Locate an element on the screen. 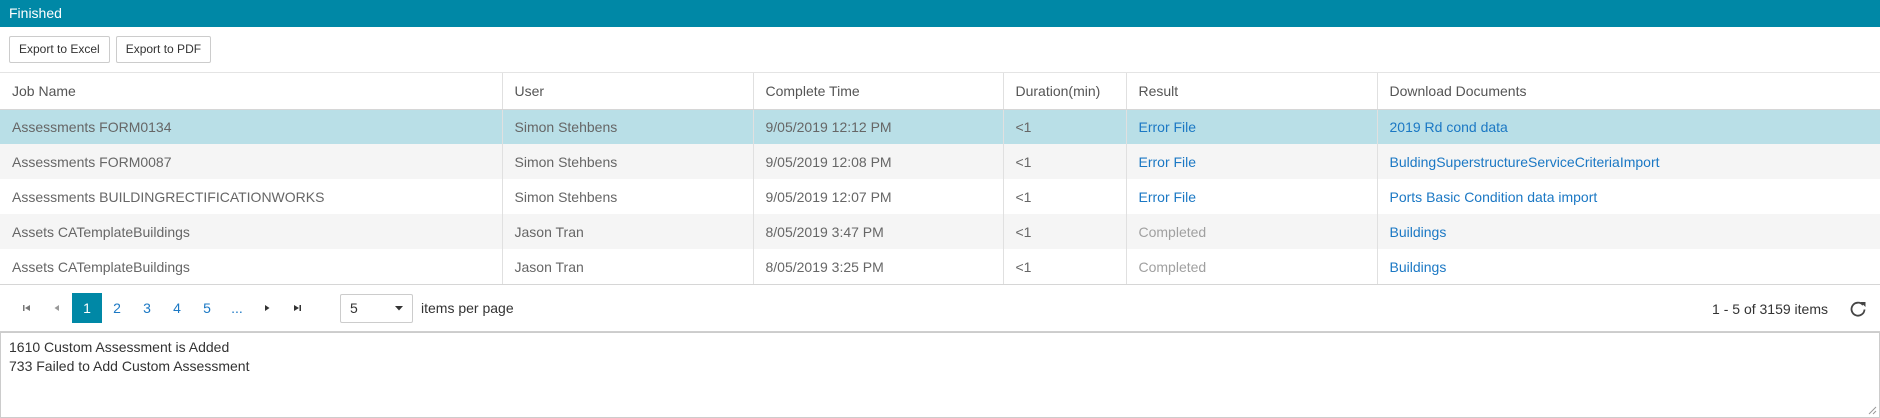 This screenshot has width=1880, height=418. download-cell: 2019 Rd cond data is located at coordinates (1628, 126).